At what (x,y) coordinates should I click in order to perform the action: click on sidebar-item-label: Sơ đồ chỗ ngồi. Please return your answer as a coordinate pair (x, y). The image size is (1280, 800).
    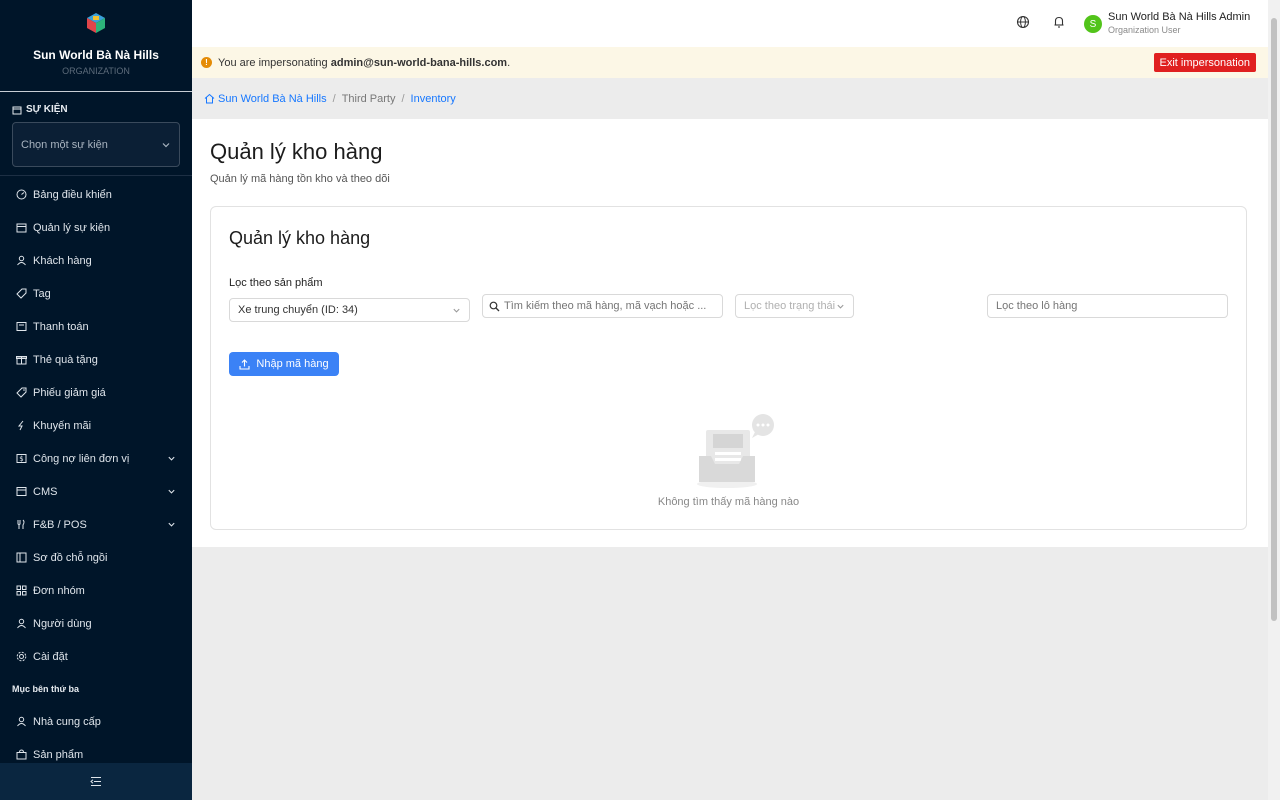
    Looking at the image, I should click on (70, 557).